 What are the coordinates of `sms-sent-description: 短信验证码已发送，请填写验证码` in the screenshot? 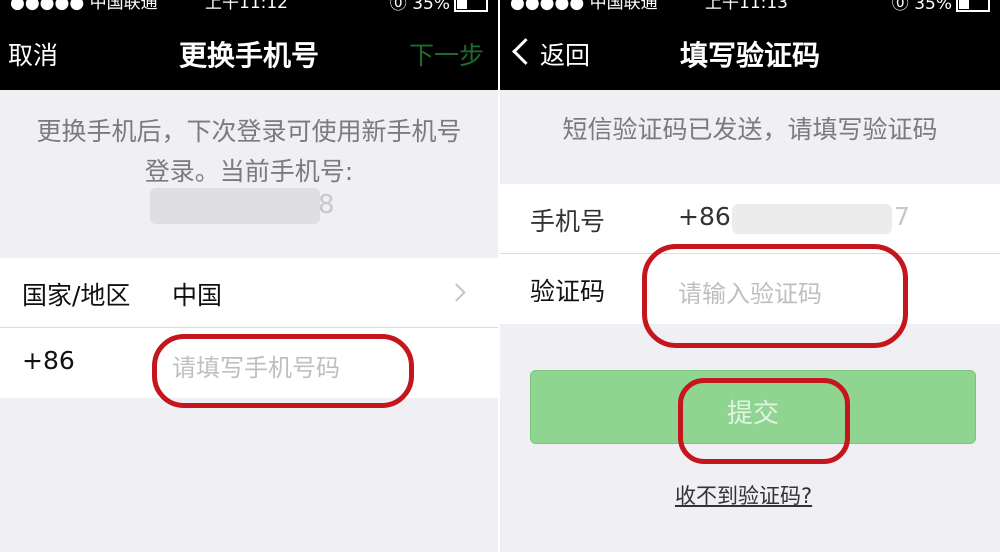 It's located at (750, 129).